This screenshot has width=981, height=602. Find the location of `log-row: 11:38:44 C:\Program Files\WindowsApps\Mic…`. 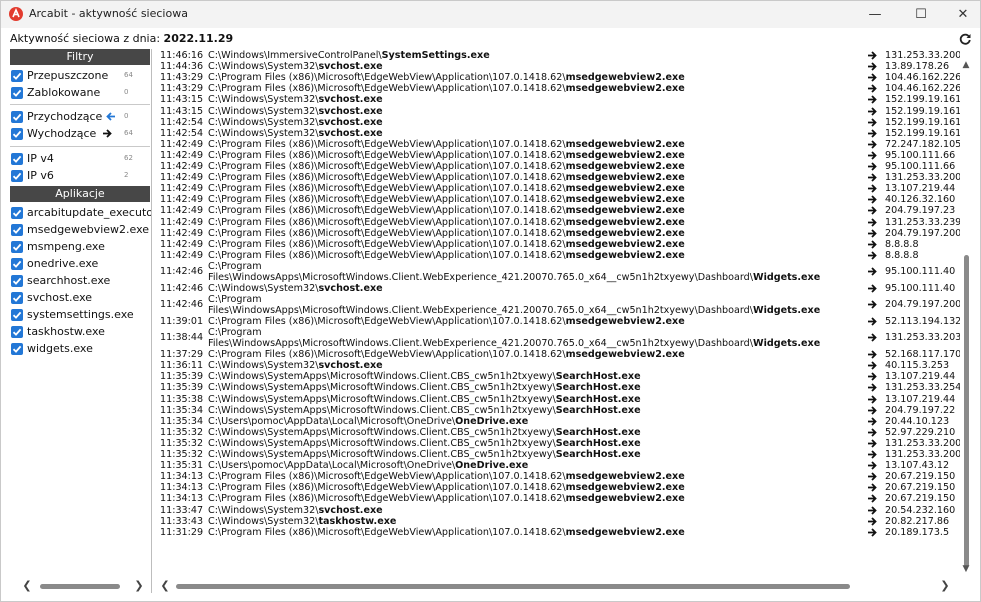

log-row: 11:38:44 C:\Program Files\WindowsApps\Mic… is located at coordinates (556, 338).